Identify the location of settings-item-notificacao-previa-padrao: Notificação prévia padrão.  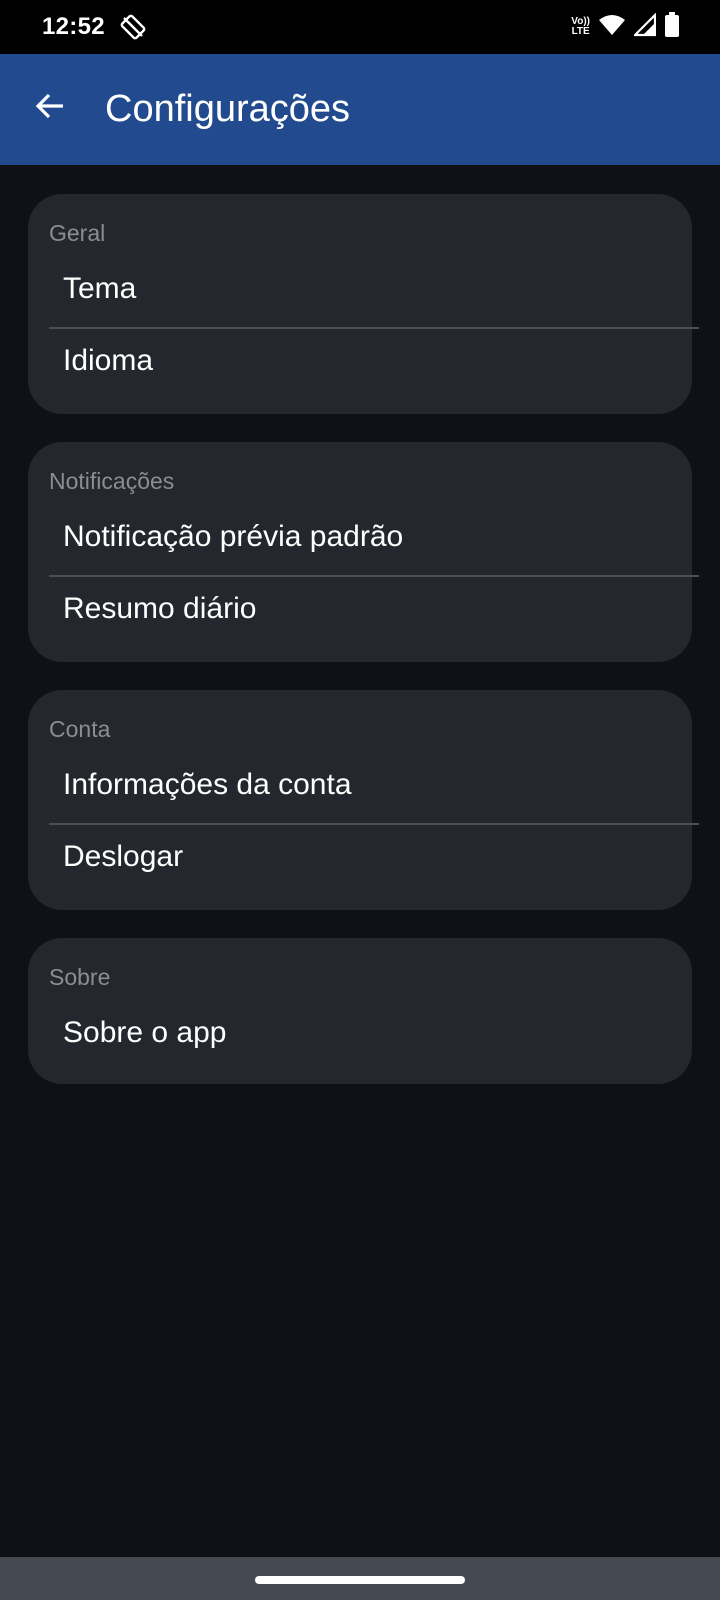
(374, 537).